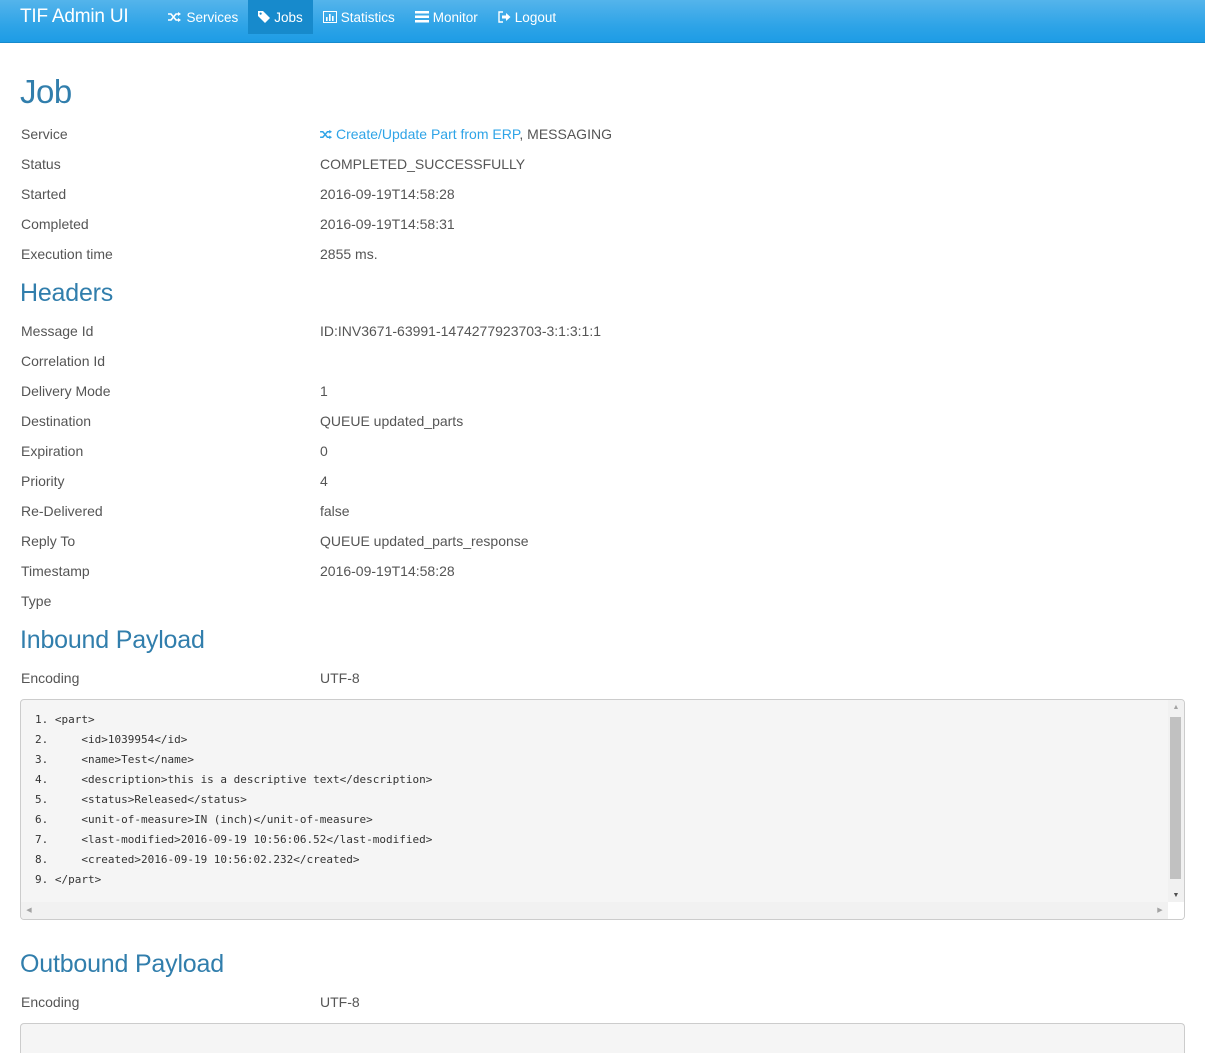  Describe the element at coordinates (424, 541) in the screenshot. I see `field-value: QUEUE updated_parts_response` at that location.